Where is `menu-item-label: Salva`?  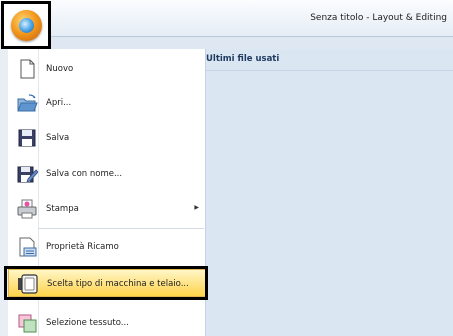 menu-item-label: Salva is located at coordinates (58, 138).